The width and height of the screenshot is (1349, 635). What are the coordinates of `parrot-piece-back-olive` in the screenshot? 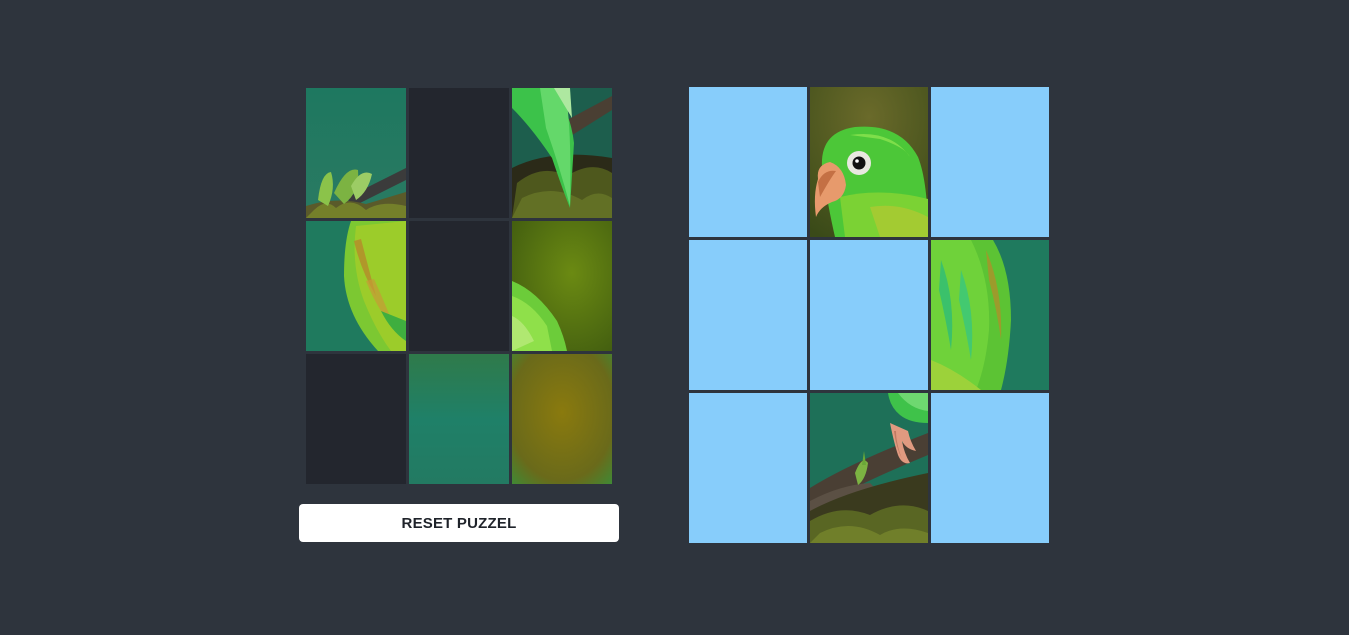 It's located at (562, 286).